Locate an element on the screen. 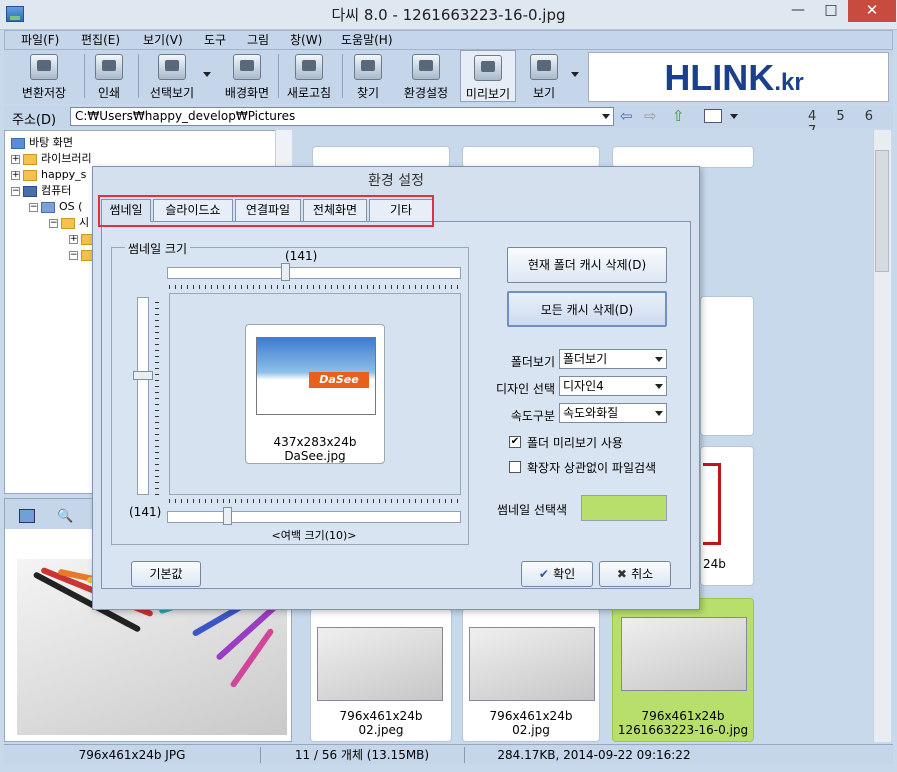 This screenshot has height=772, width=897. clear-folder-cache-button: 현재 폴더 캐시 삭제(D) is located at coordinates (587, 265).